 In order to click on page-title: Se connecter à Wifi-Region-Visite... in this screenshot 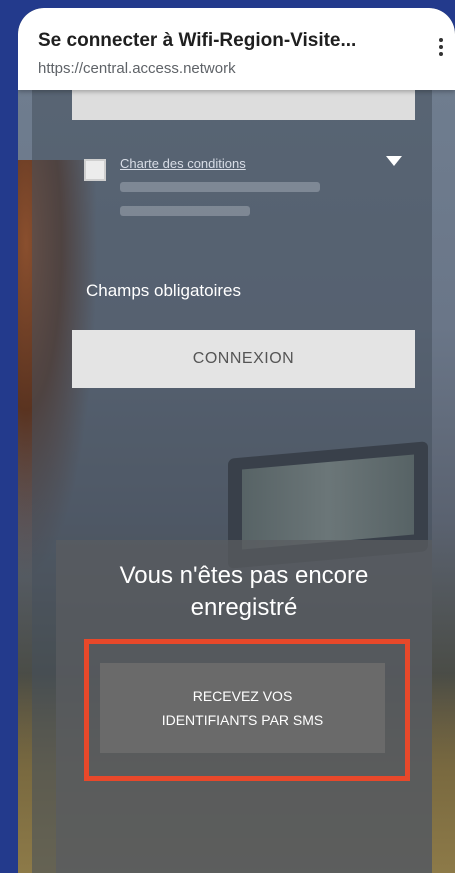, I will do `click(197, 40)`.